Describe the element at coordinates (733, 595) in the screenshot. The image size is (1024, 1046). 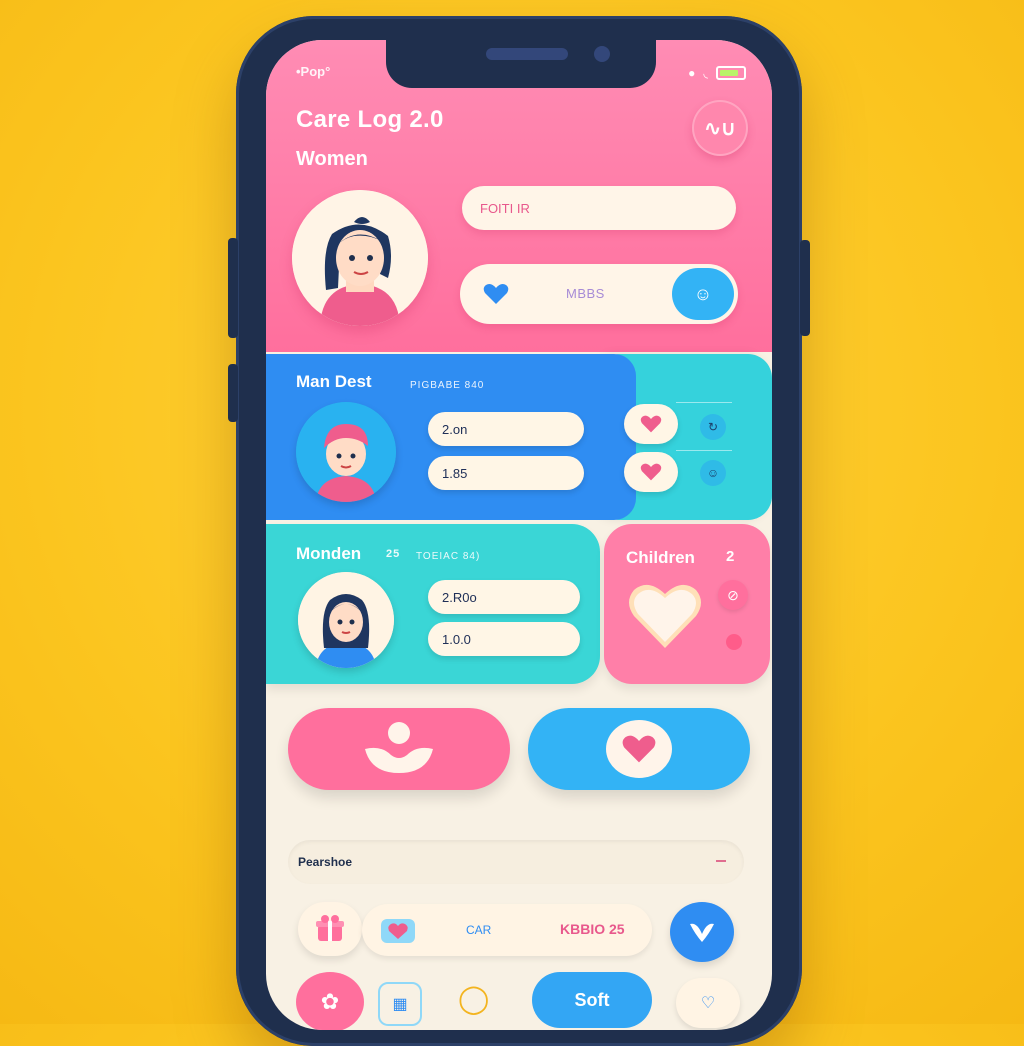
I see `info-icon: ⊘` at that location.